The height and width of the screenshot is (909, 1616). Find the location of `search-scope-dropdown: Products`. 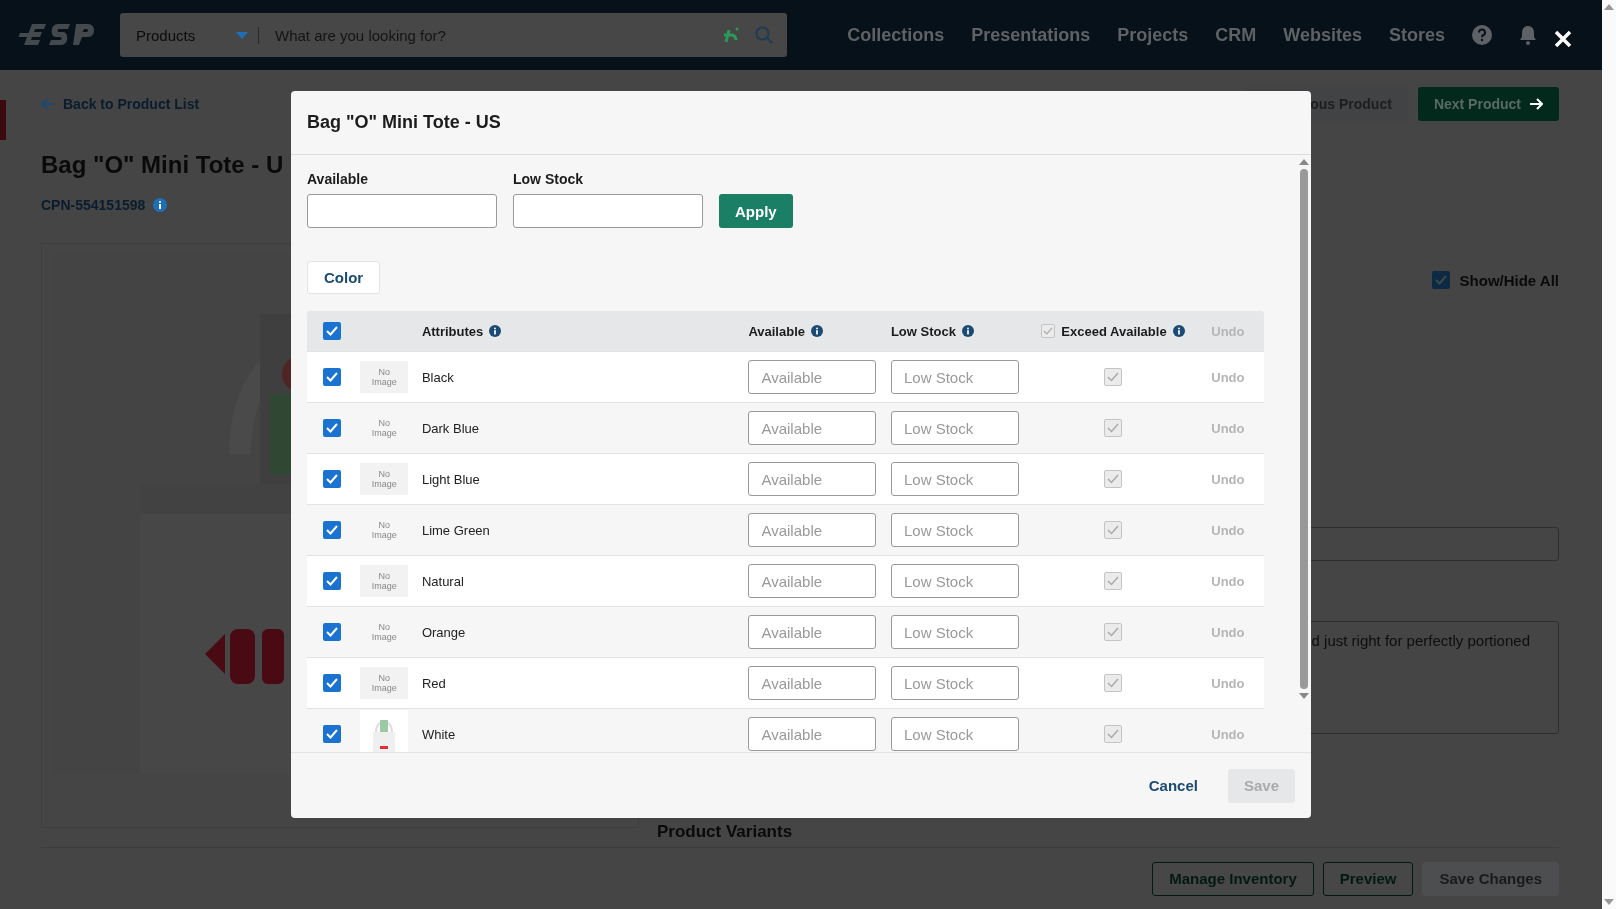

search-scope-dropdown: Products is located at coordinates (197, 35).